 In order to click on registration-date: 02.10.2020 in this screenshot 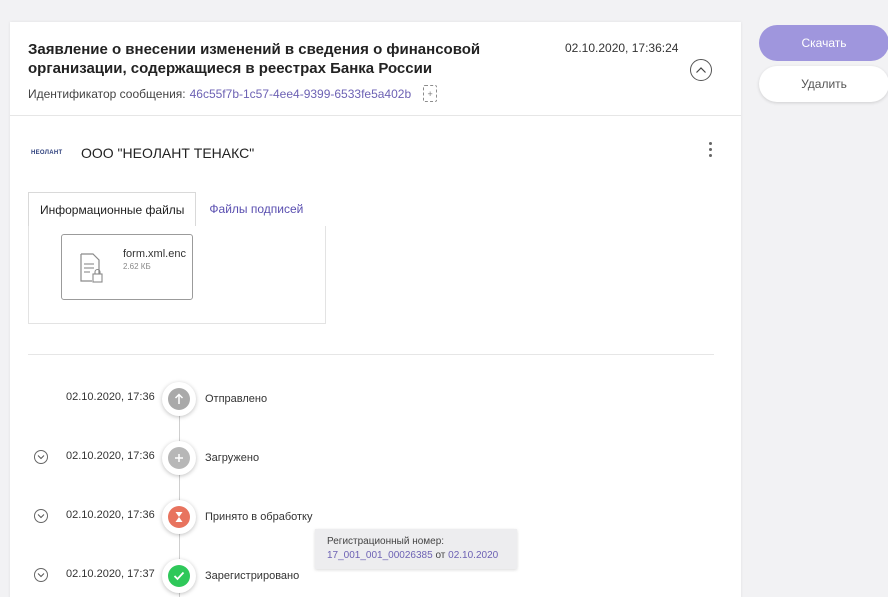, I will do `click(473, 555)`.